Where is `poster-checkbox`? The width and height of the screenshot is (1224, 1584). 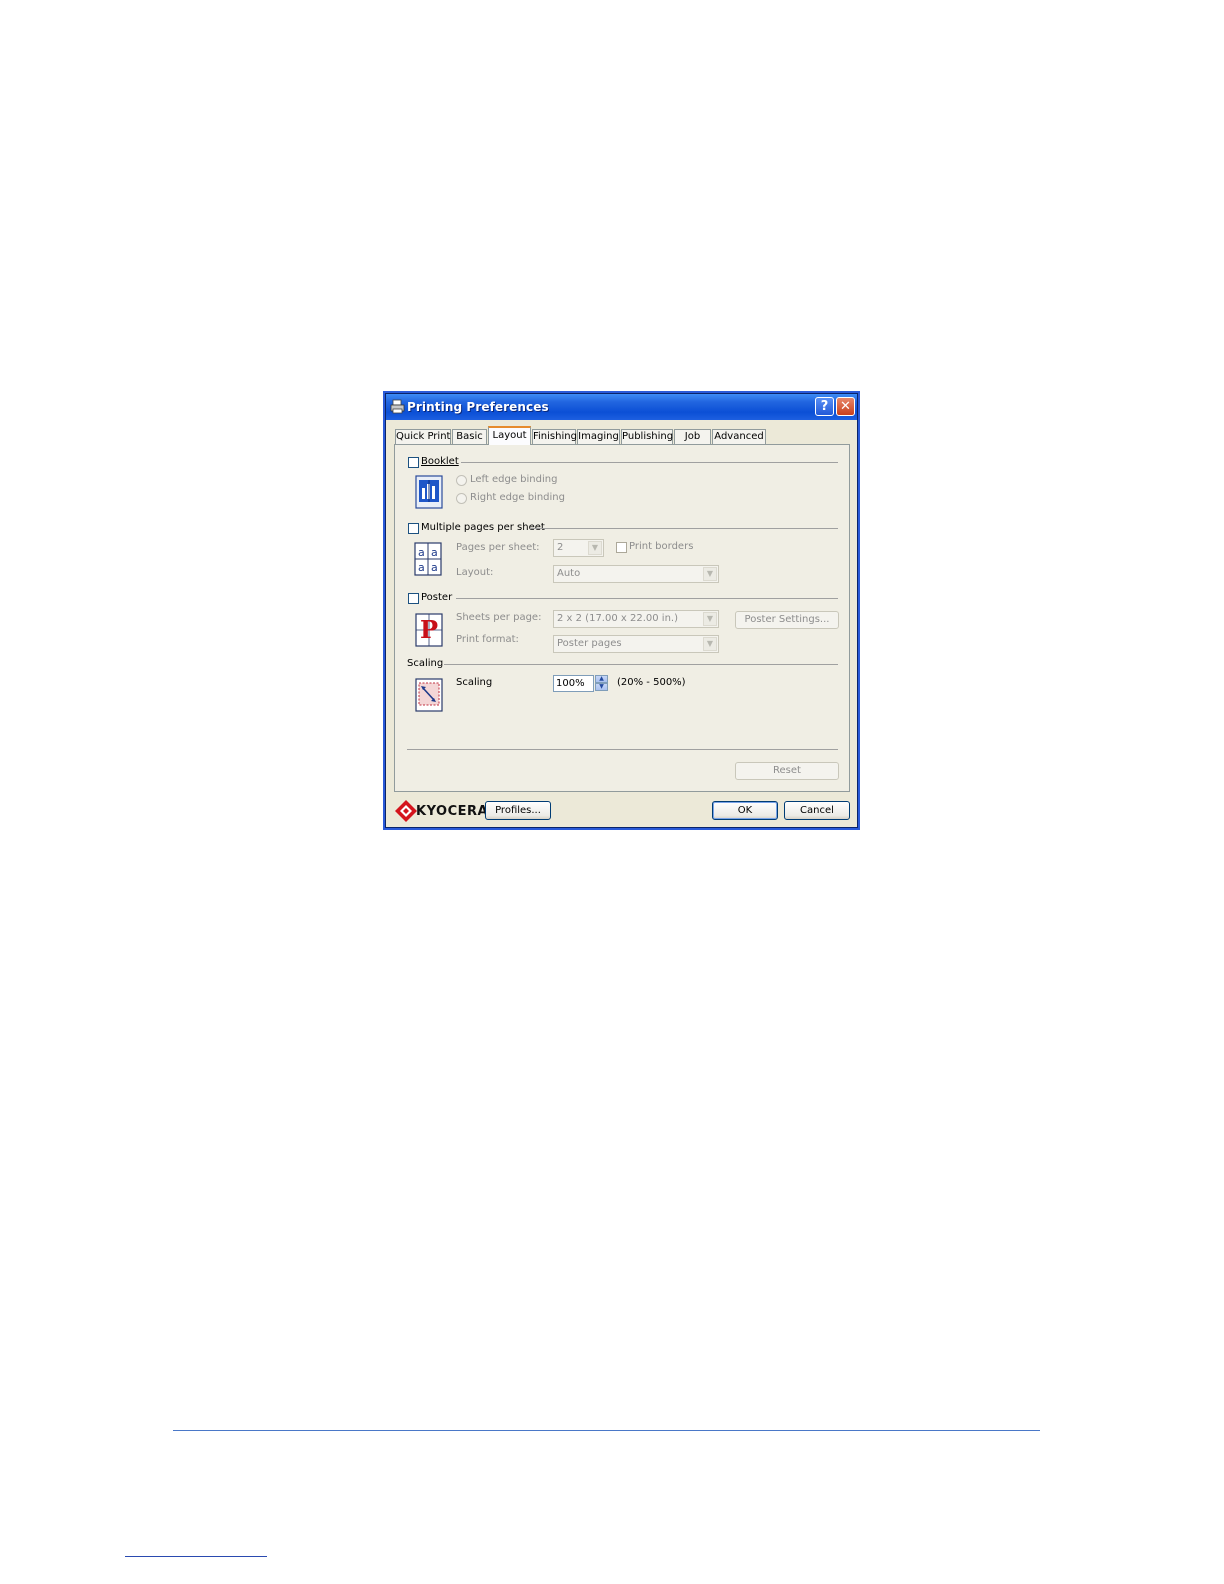
poster-checkbox is located at coordinates (413, 598).